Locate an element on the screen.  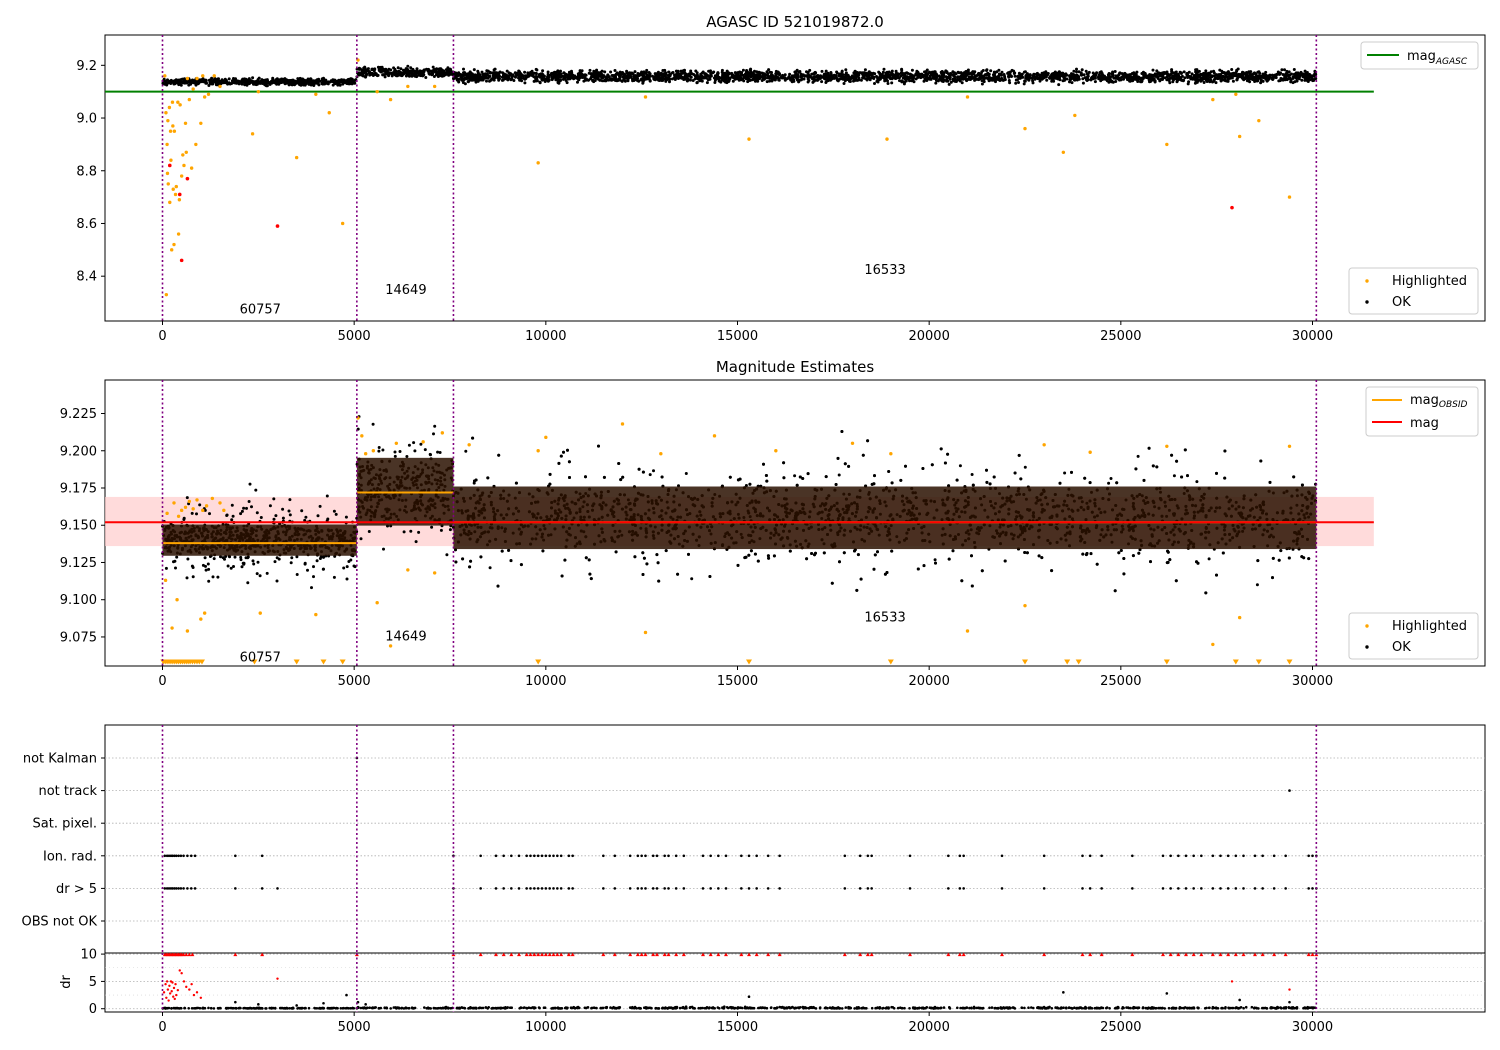
agasc-legend-top: magAGASC is located at coordinates (1419, 55).